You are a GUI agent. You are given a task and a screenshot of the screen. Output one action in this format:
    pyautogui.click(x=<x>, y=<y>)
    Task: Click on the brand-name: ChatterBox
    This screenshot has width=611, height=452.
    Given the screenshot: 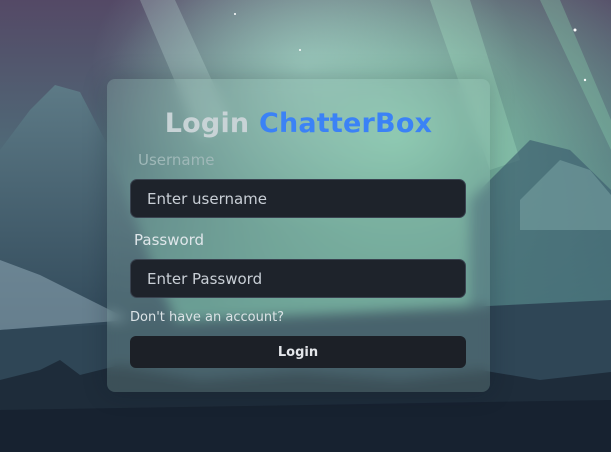 What is the action you would take?
    pyautogui.click(x=345, y=123)
    